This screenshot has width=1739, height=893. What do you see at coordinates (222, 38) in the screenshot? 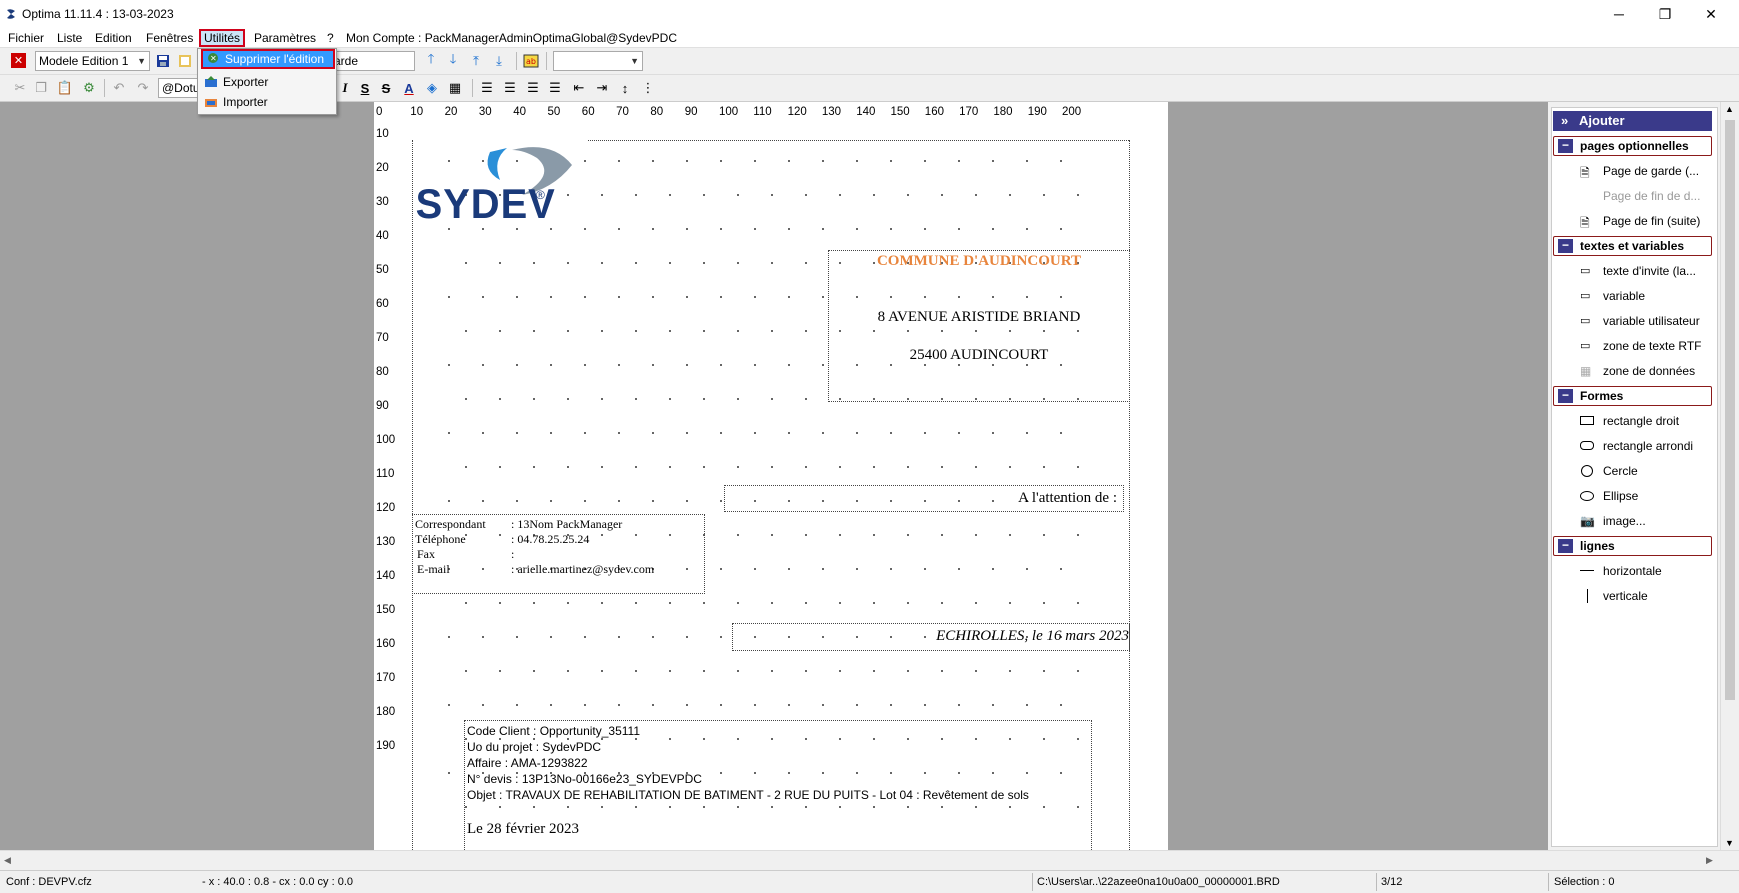
I see `menu-utilites: Utilités` at bounding box center [222, 38].